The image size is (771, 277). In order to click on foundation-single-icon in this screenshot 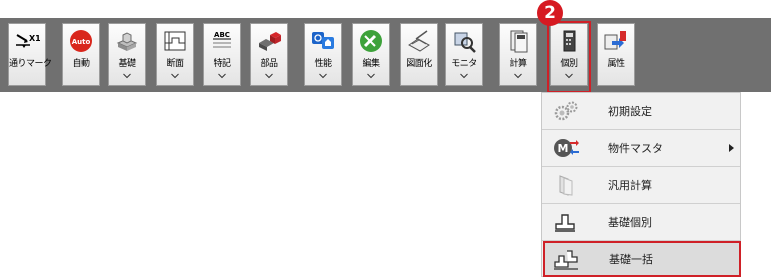, I will do `click(565, 223)`.